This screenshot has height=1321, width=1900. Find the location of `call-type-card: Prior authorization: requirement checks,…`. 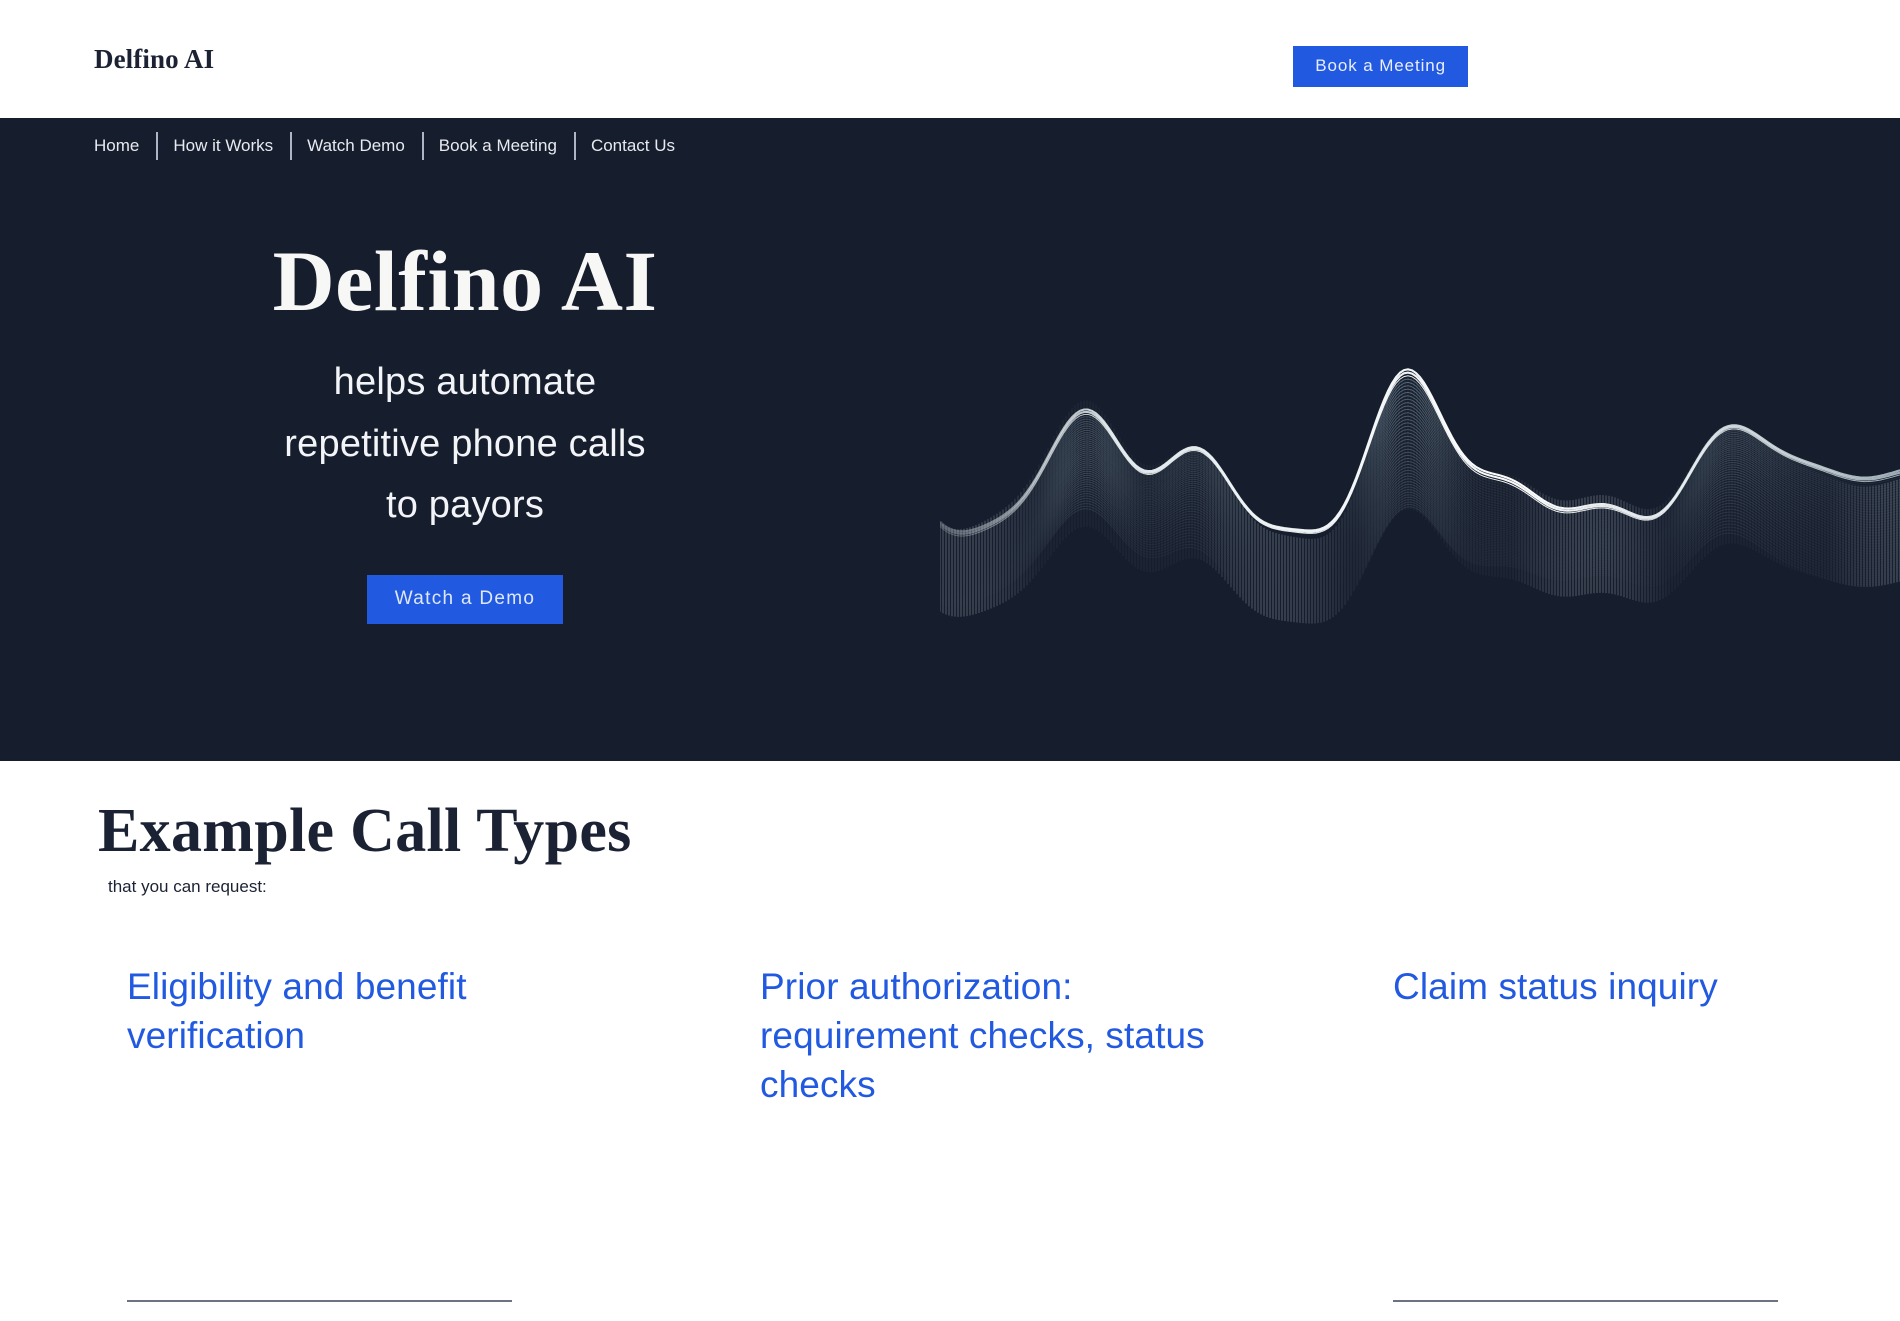

call-type-card: Prior authorization: requirement checks,… is located at coordinates (949, 1036).